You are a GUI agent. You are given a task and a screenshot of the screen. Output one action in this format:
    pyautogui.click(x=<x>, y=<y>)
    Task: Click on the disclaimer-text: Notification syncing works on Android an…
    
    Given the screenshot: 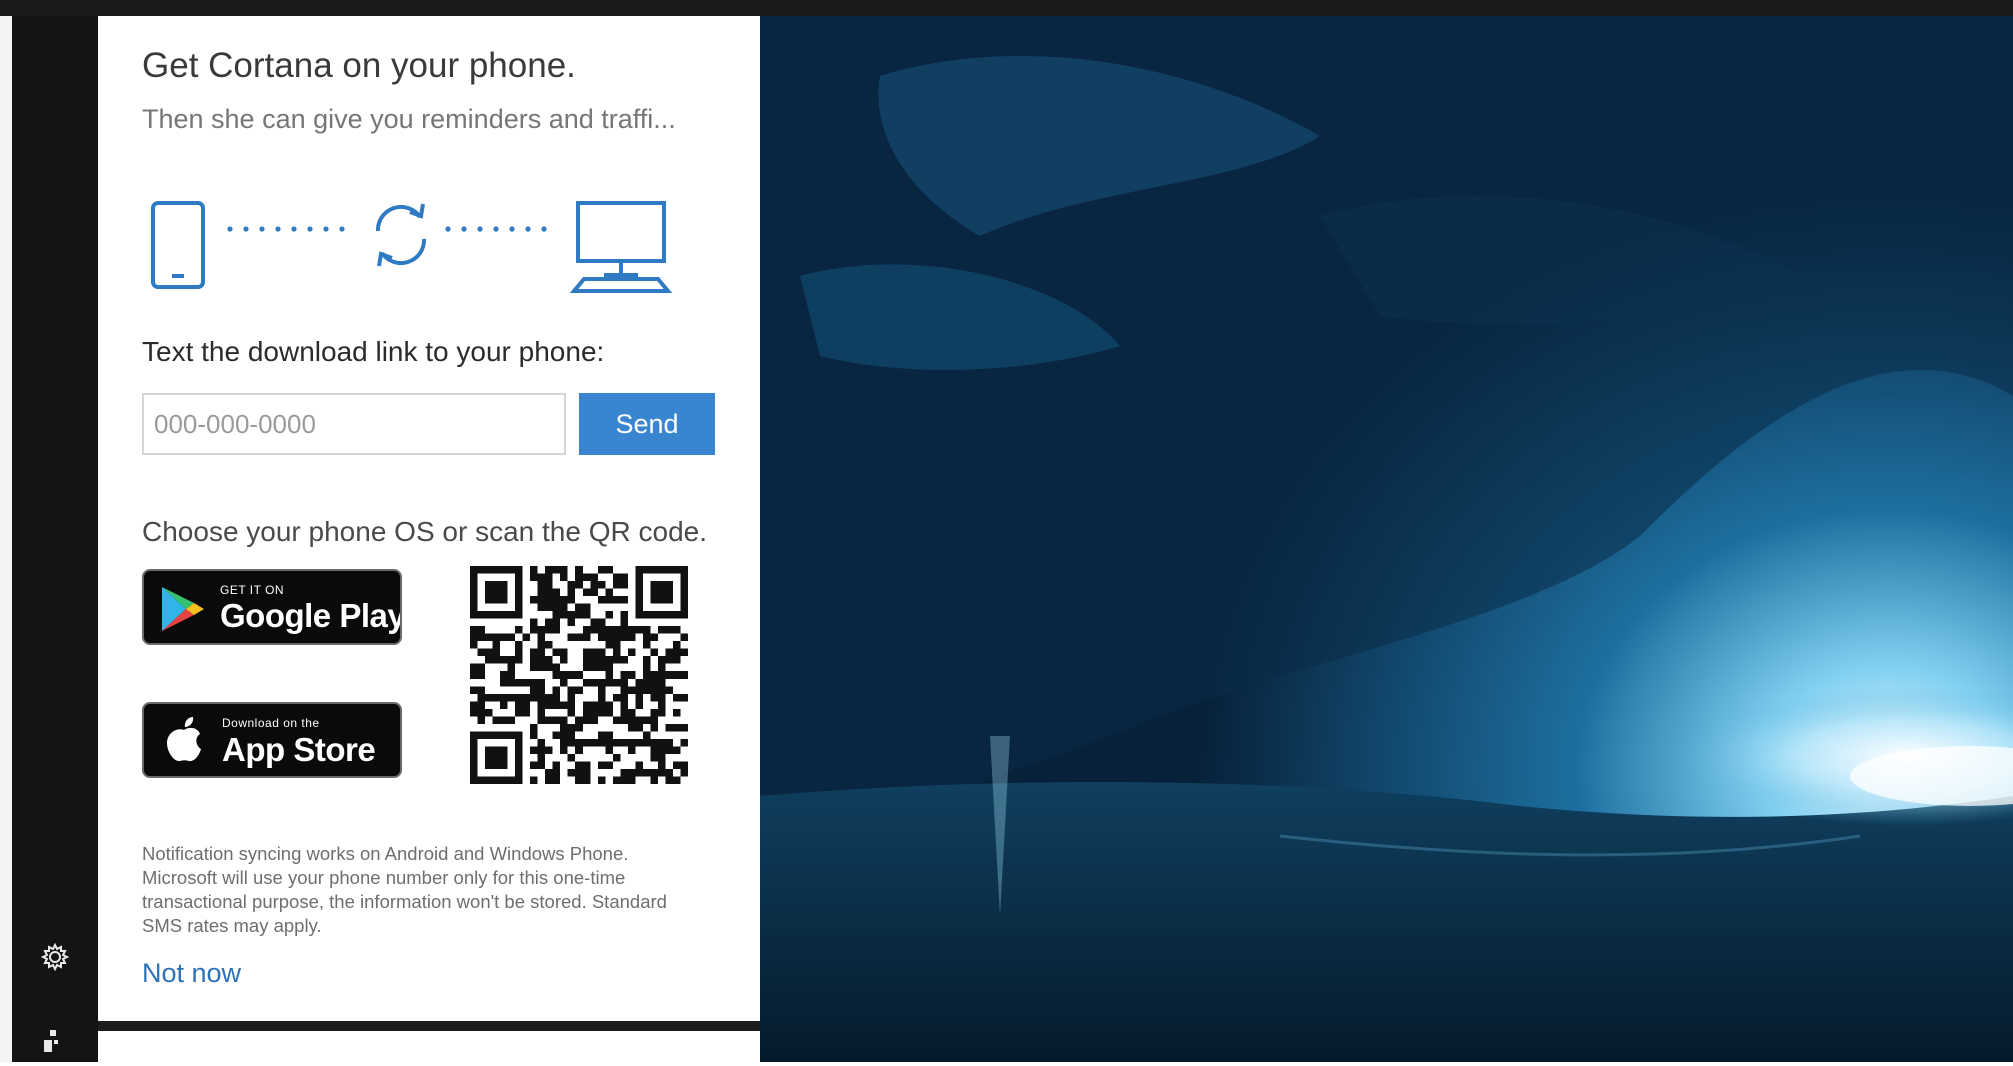 What is the action you would take?
    pyautogui.click(x=404, y=889)
    